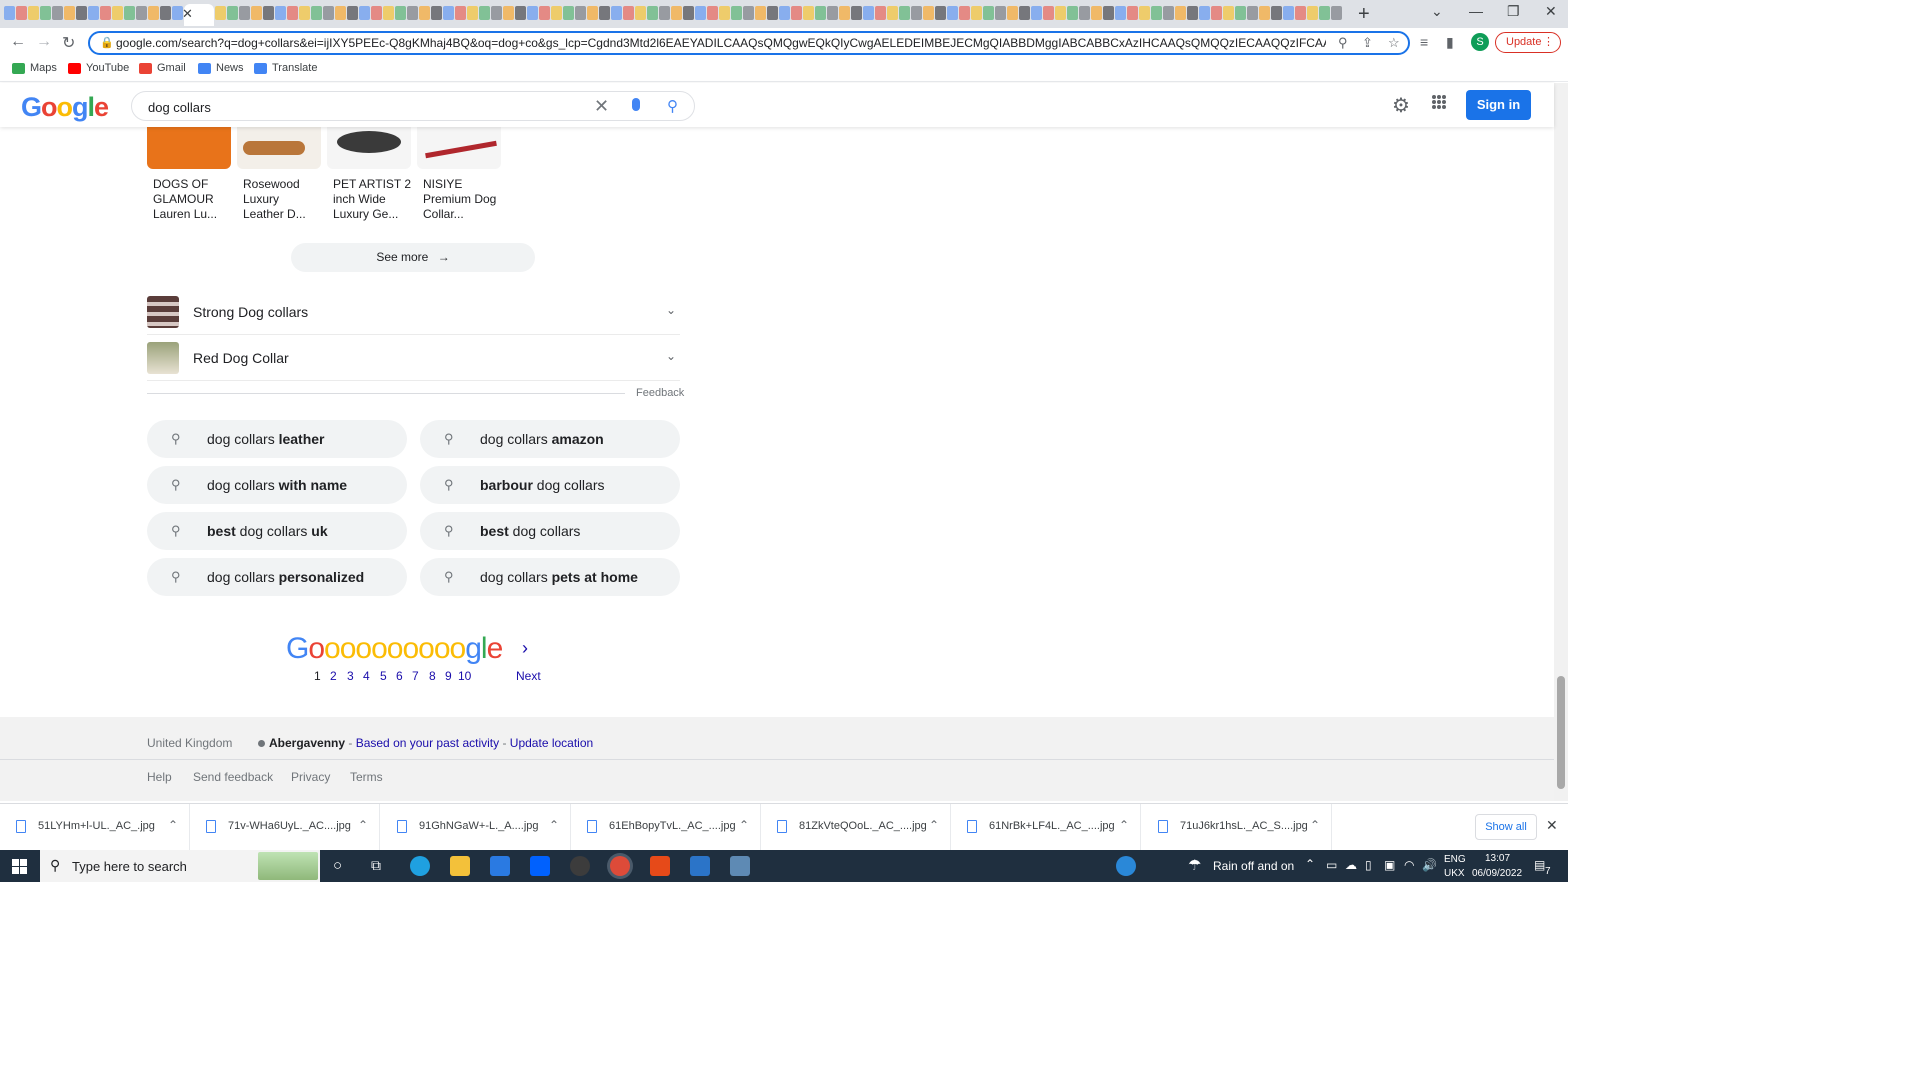 This screenshot has width=1920, height=1080. What do you see at coordinates (420, 866) in the screenshot?
I see `edge-icon` at bounding box center [420, 866].